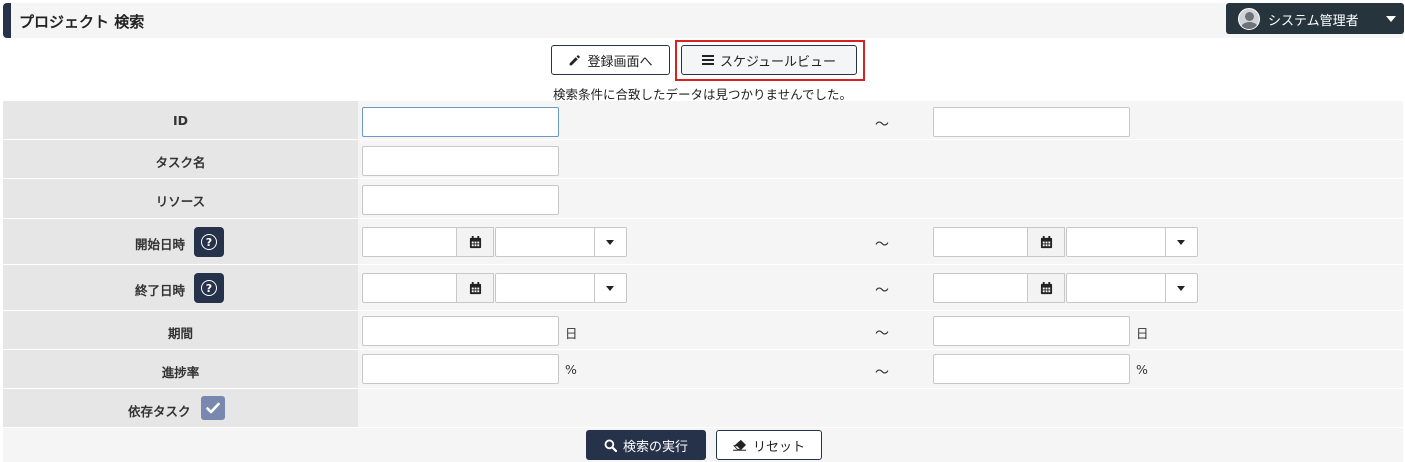 This screenshot has width=1405, height=462. Describe the element at coordinates (778, 447) in the screenshot. I see `reset-label: リセット` at that location.